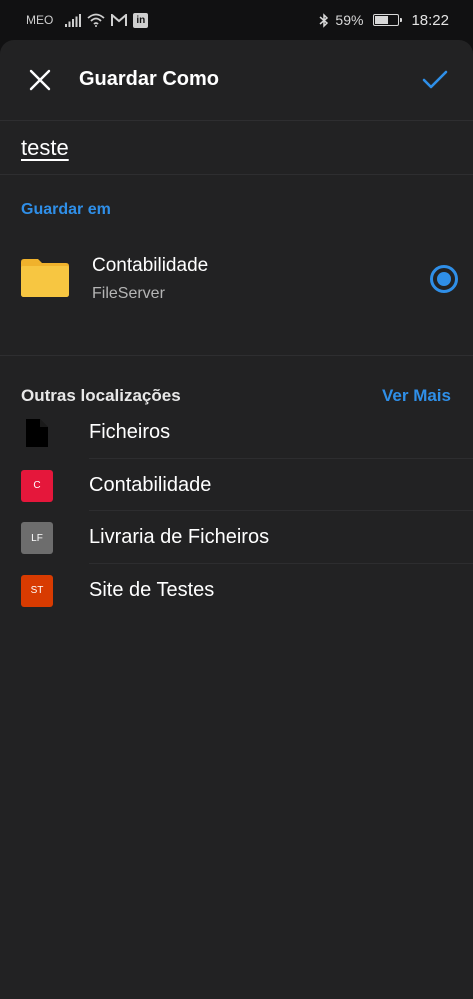  What do you see at coordinates (236, 590) in the screenshot?
I see `list-item: ST Site de Testes` at bounding box center [236, 590].